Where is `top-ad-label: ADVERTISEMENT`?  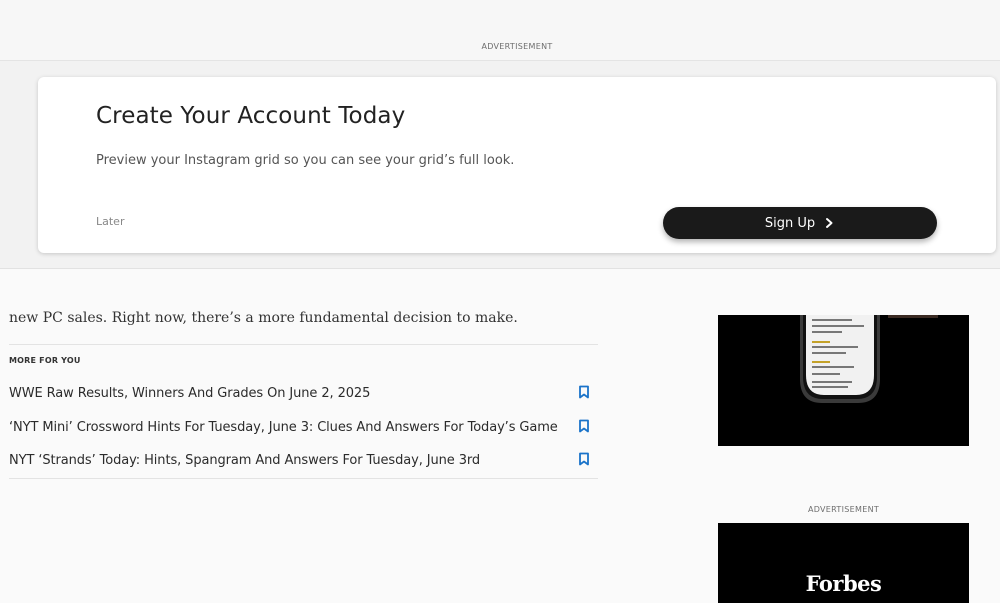 top-ad-label: ADVERTISEMENT is located at coordinates (517, 46).